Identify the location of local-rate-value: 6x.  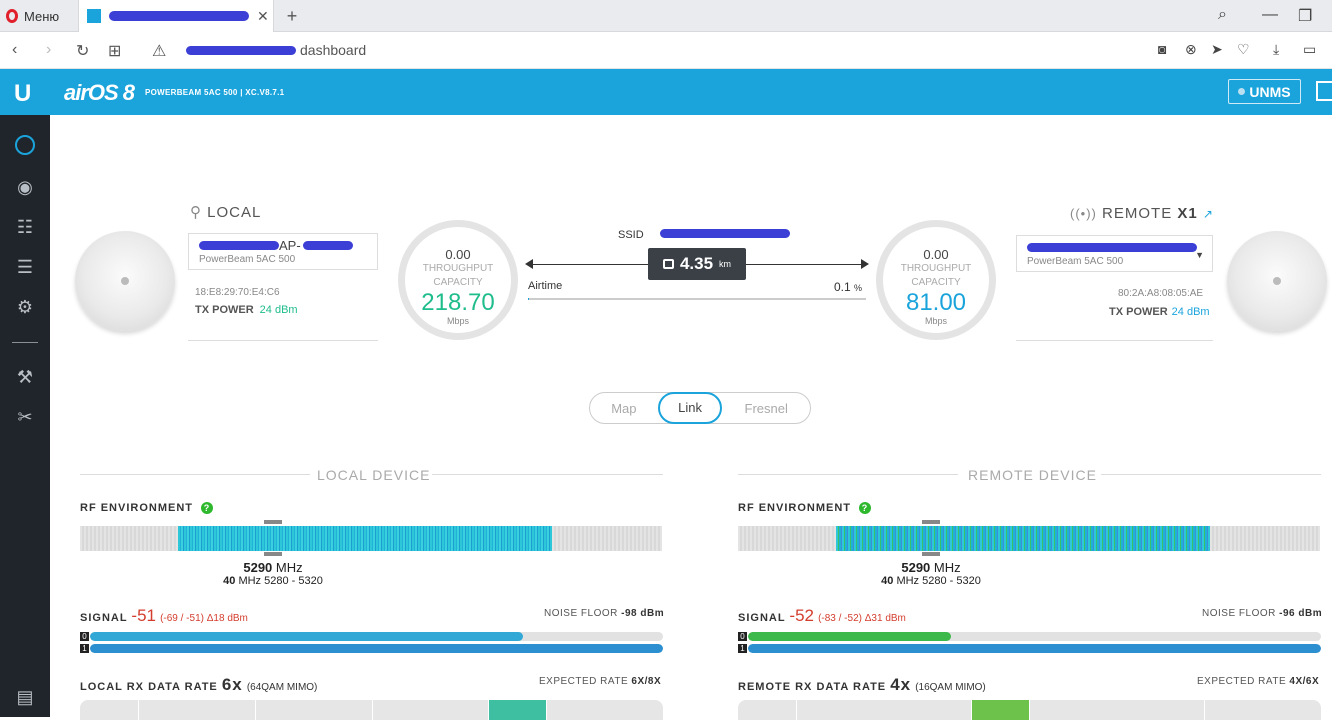
(232, 684).